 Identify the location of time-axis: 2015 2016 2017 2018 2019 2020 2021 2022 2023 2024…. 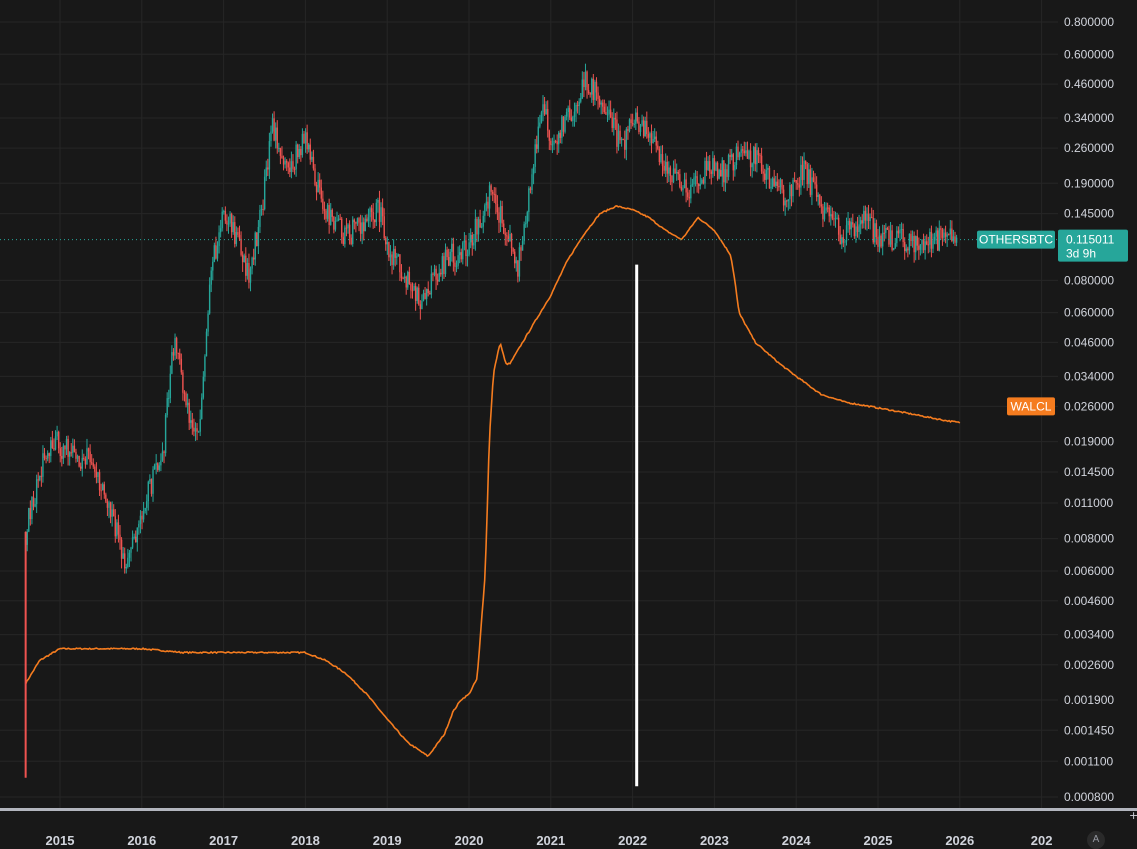
(568, 828).